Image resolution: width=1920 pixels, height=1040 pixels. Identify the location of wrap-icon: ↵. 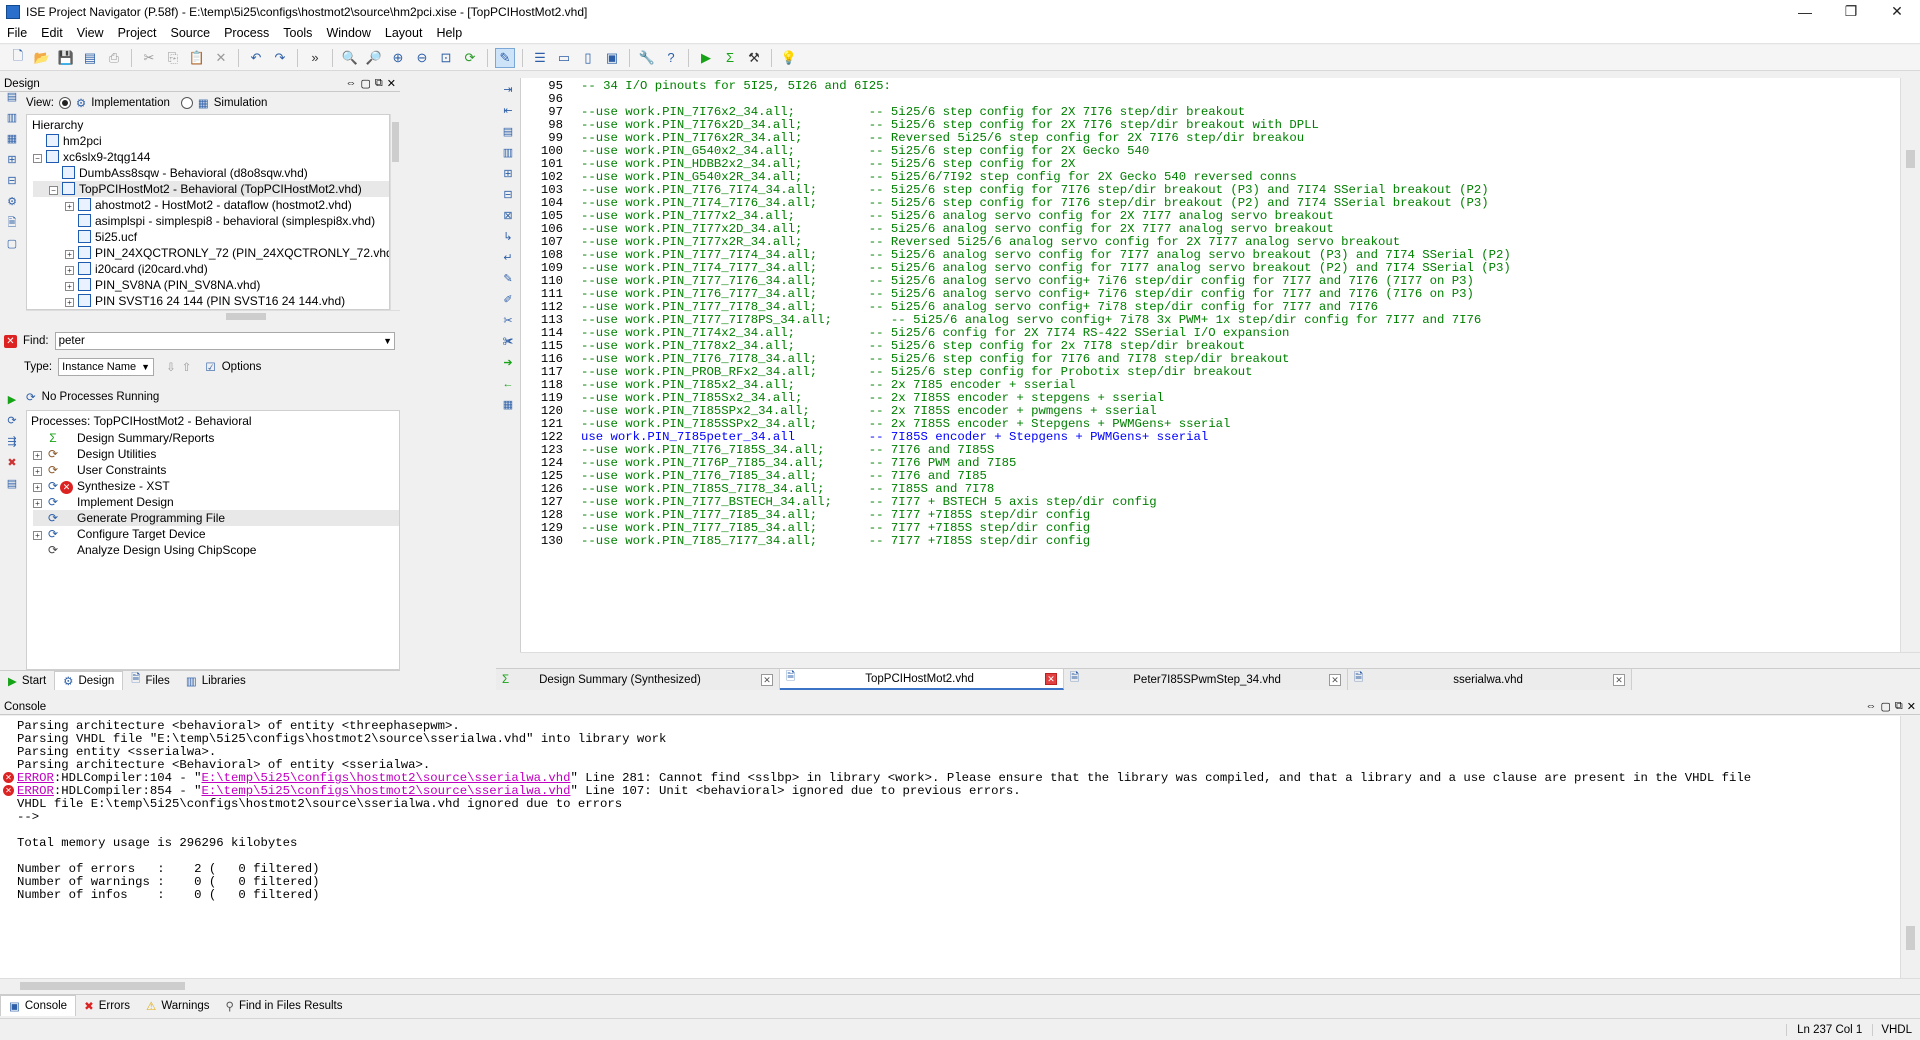
(508, 258).